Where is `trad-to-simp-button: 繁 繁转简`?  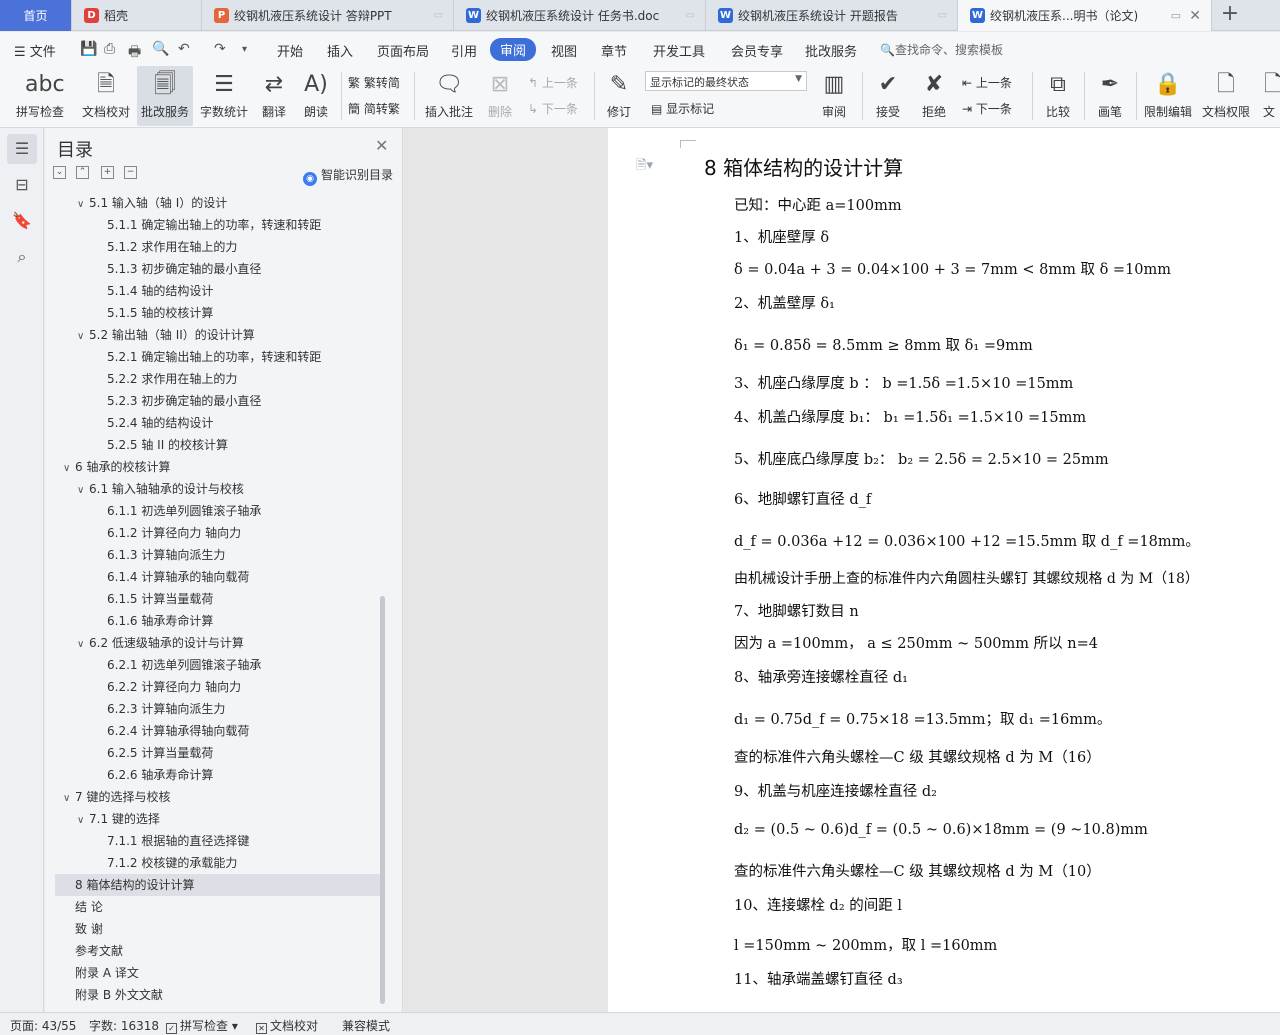
trad-to-simp-button: 繁 繁转简 is located at coordinates (374, 82).